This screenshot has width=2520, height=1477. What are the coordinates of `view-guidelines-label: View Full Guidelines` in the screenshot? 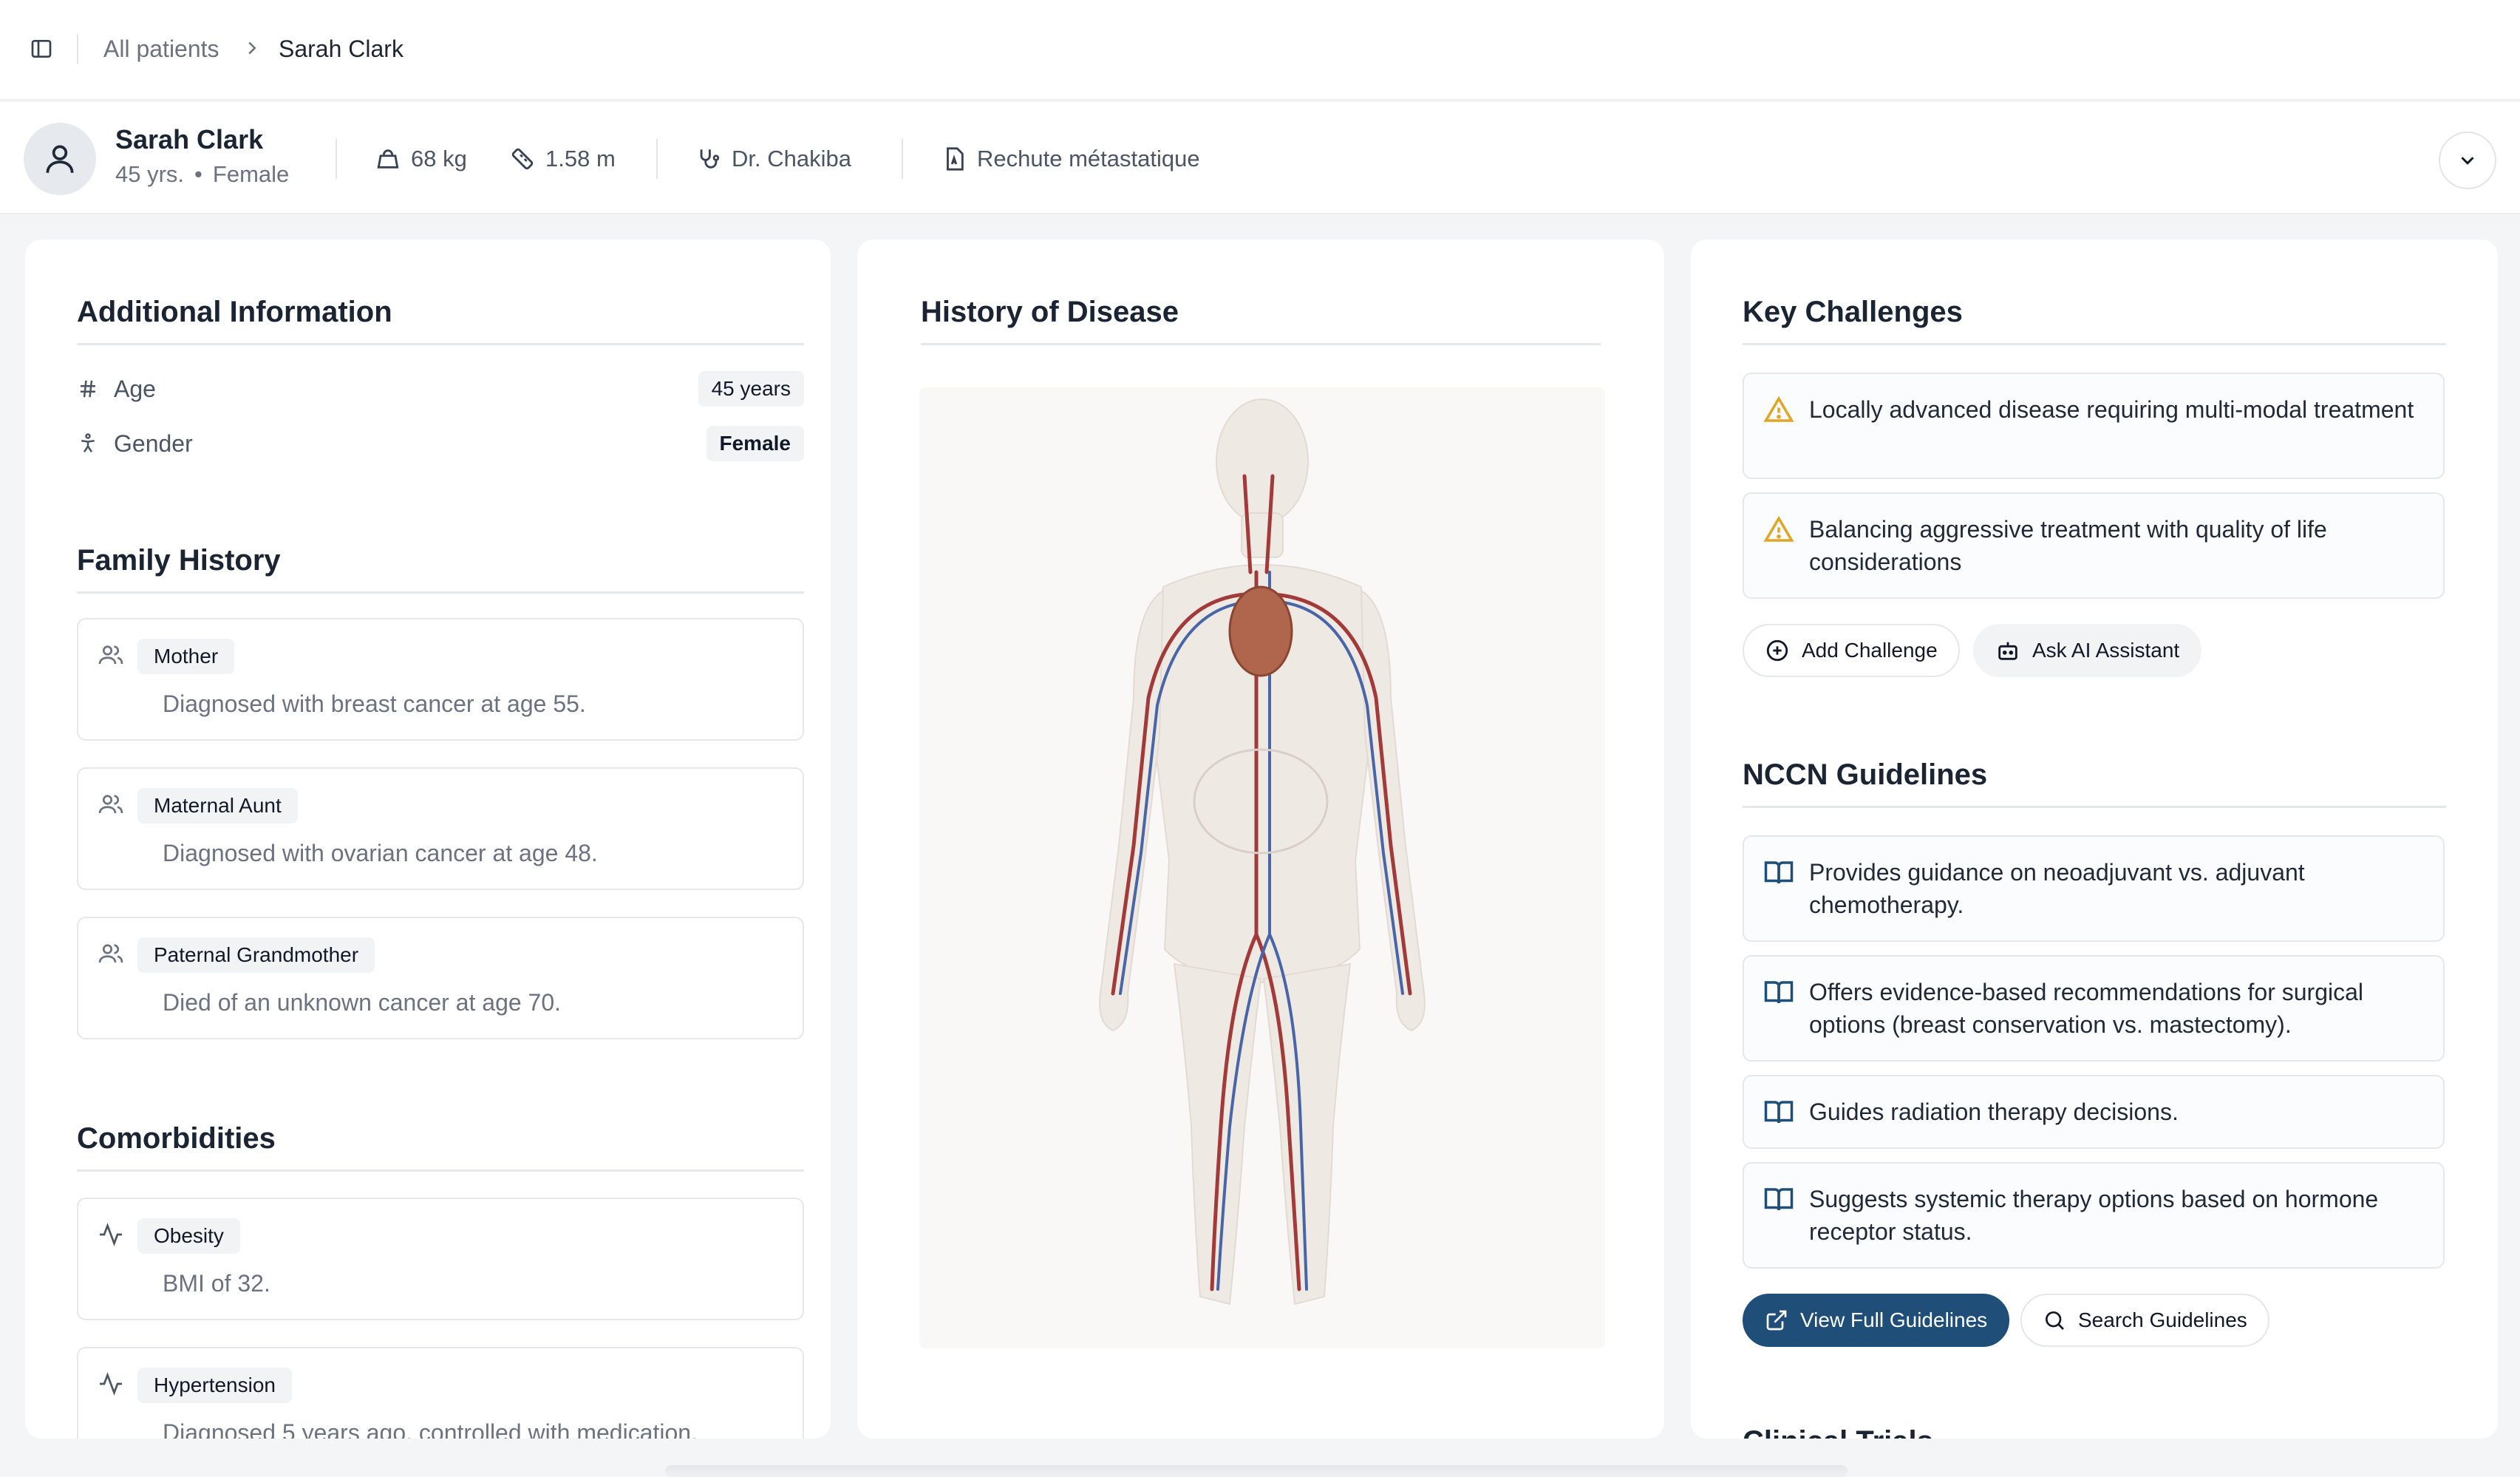 It's located at (1894, 1319).